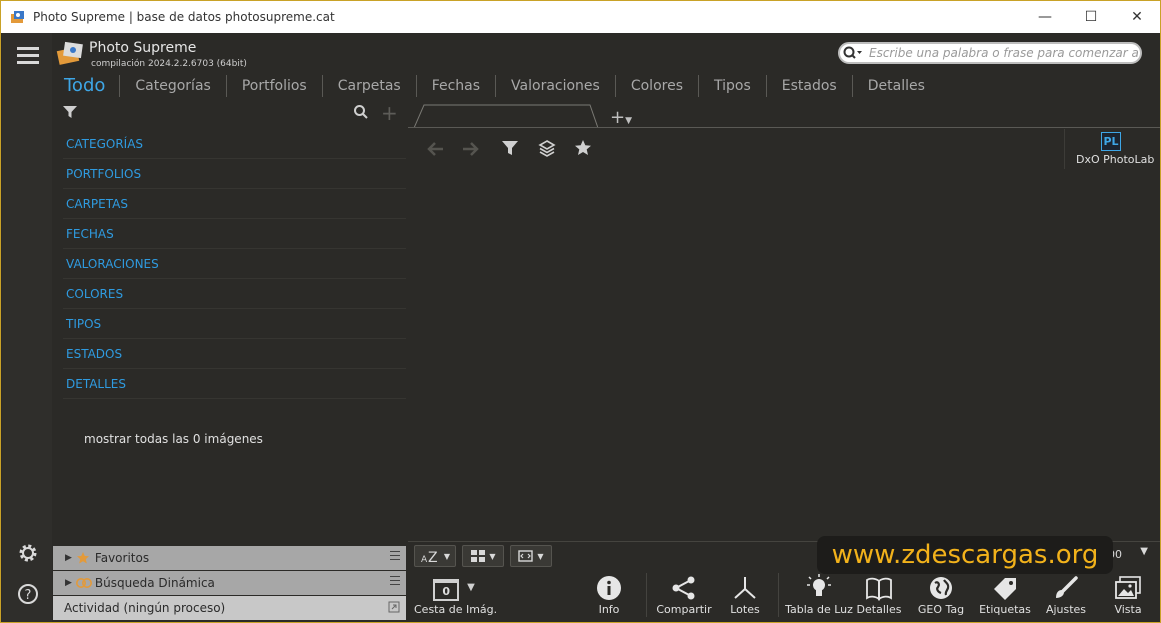 The height and width of the screenshot is (623, 1161). Describe the element at coordinates (424, 559) in the screenshot. I see `svg-text: A` at that location.